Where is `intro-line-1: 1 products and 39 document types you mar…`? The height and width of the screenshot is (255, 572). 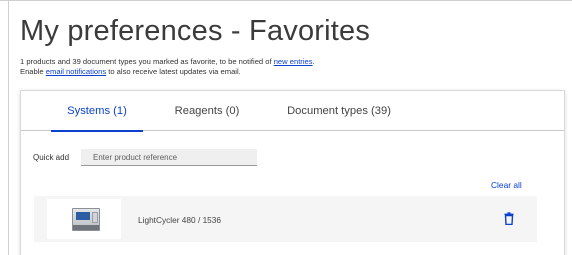 intro-line-1: 1 products and 39 document types you mar… is located at coordinates (167, 62).